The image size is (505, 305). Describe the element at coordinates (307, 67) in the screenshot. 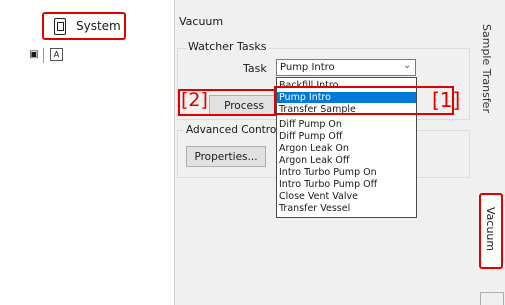

I see `task-select-value: Pump Intro` at that location.